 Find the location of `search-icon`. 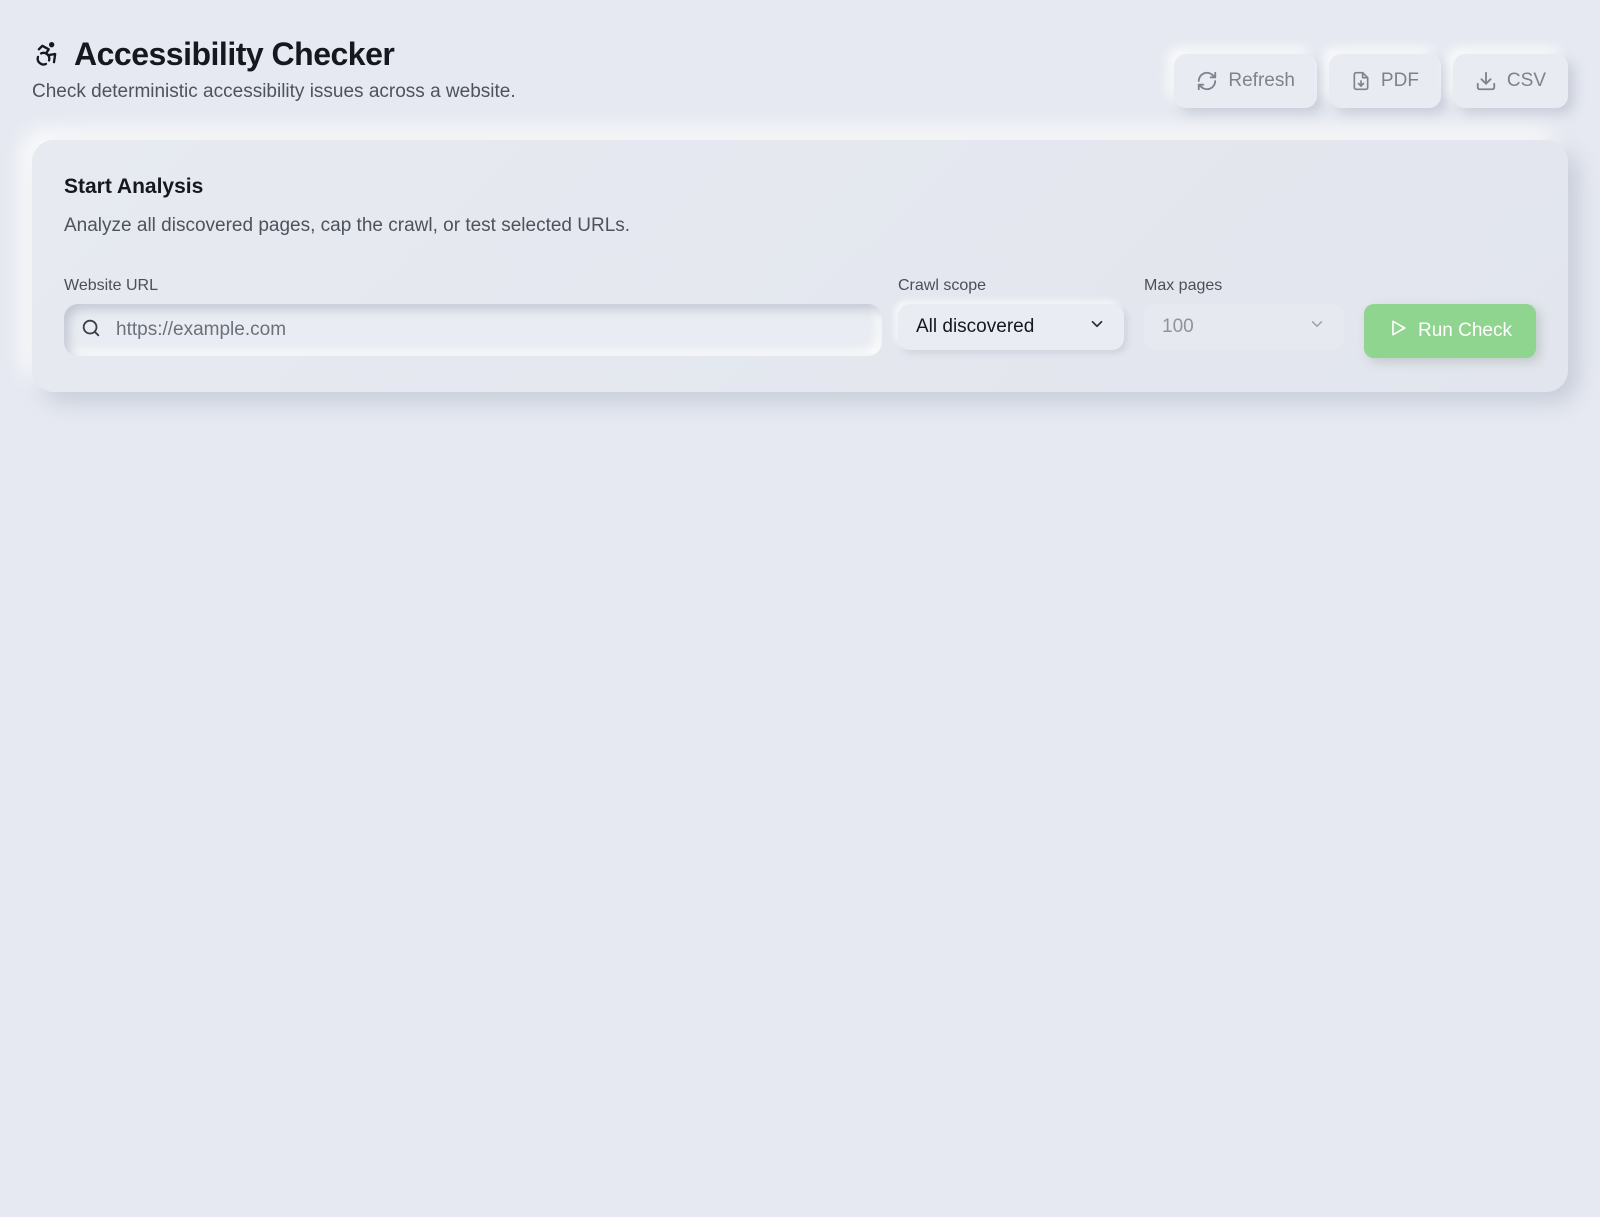

search-icon is located at coordinates (91, 330).